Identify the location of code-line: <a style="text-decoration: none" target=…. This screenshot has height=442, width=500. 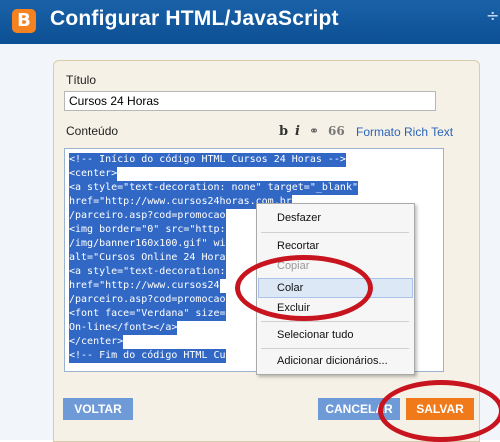
(213, 188).